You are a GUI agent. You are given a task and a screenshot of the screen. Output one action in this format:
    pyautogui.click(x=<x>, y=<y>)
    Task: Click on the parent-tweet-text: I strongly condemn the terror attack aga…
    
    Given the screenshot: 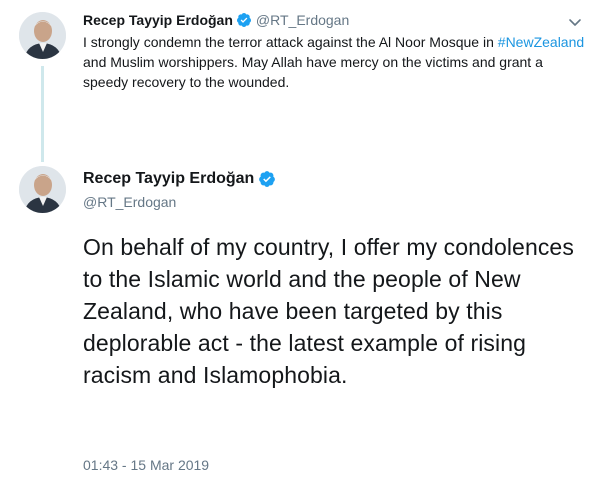 What is the action you would take?
    pyautogui.click(x=335, y=62)
    